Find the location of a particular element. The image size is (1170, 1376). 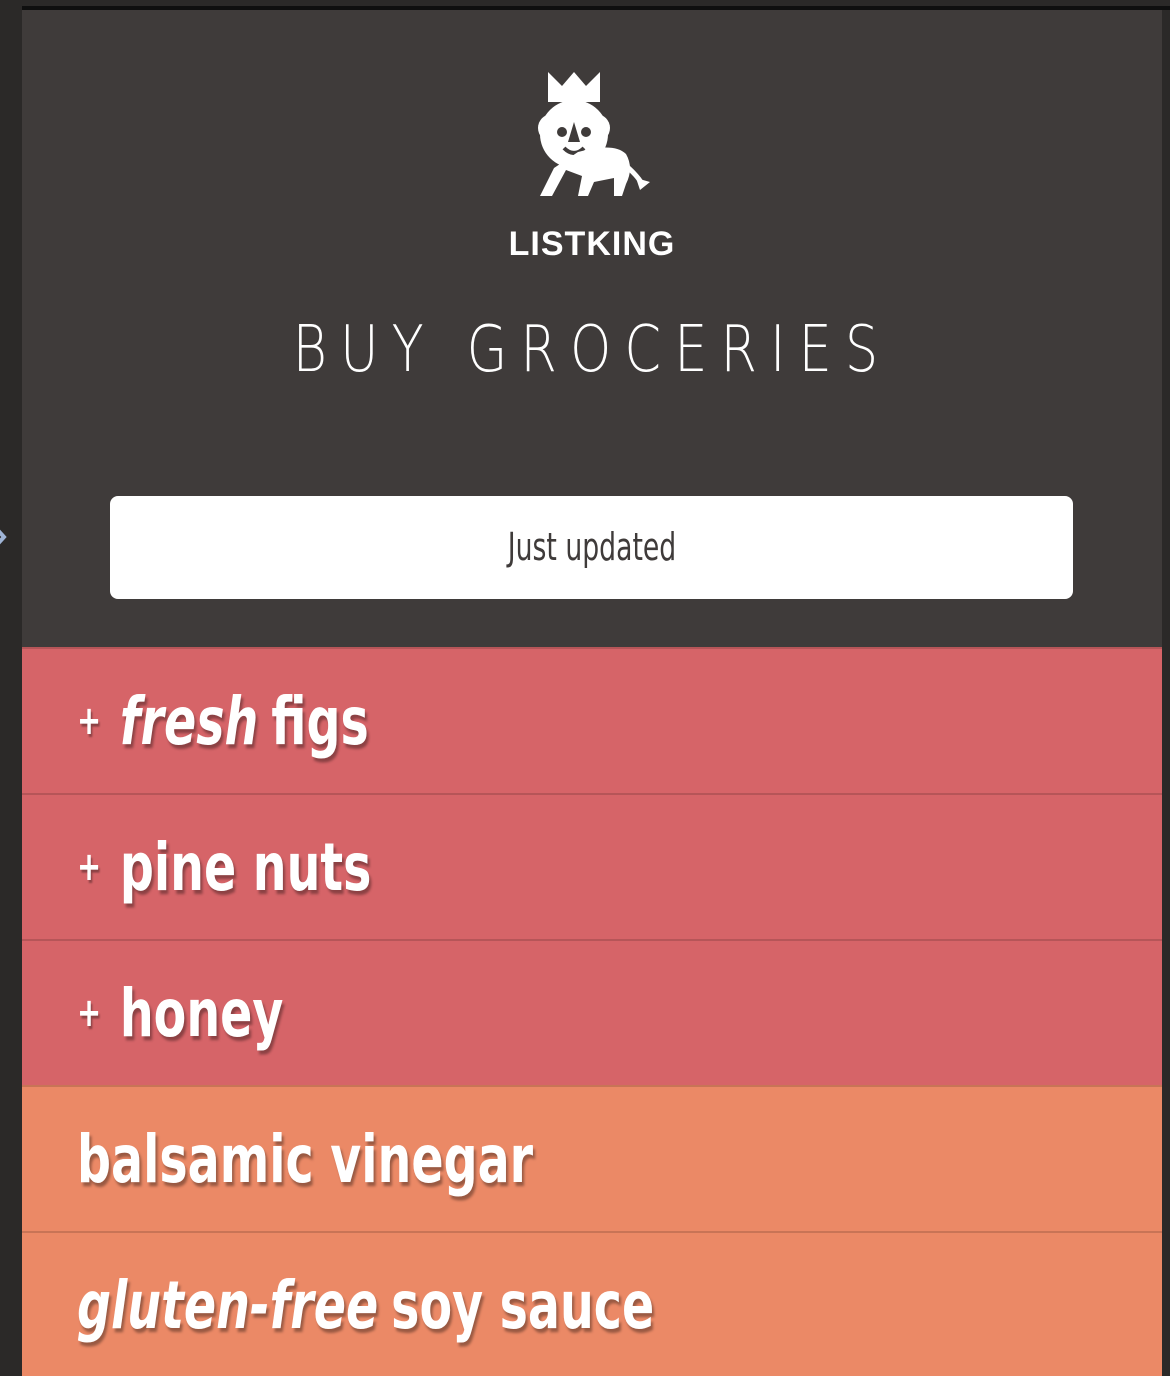

list-item: + honey is located at coordinates (592, 1012).